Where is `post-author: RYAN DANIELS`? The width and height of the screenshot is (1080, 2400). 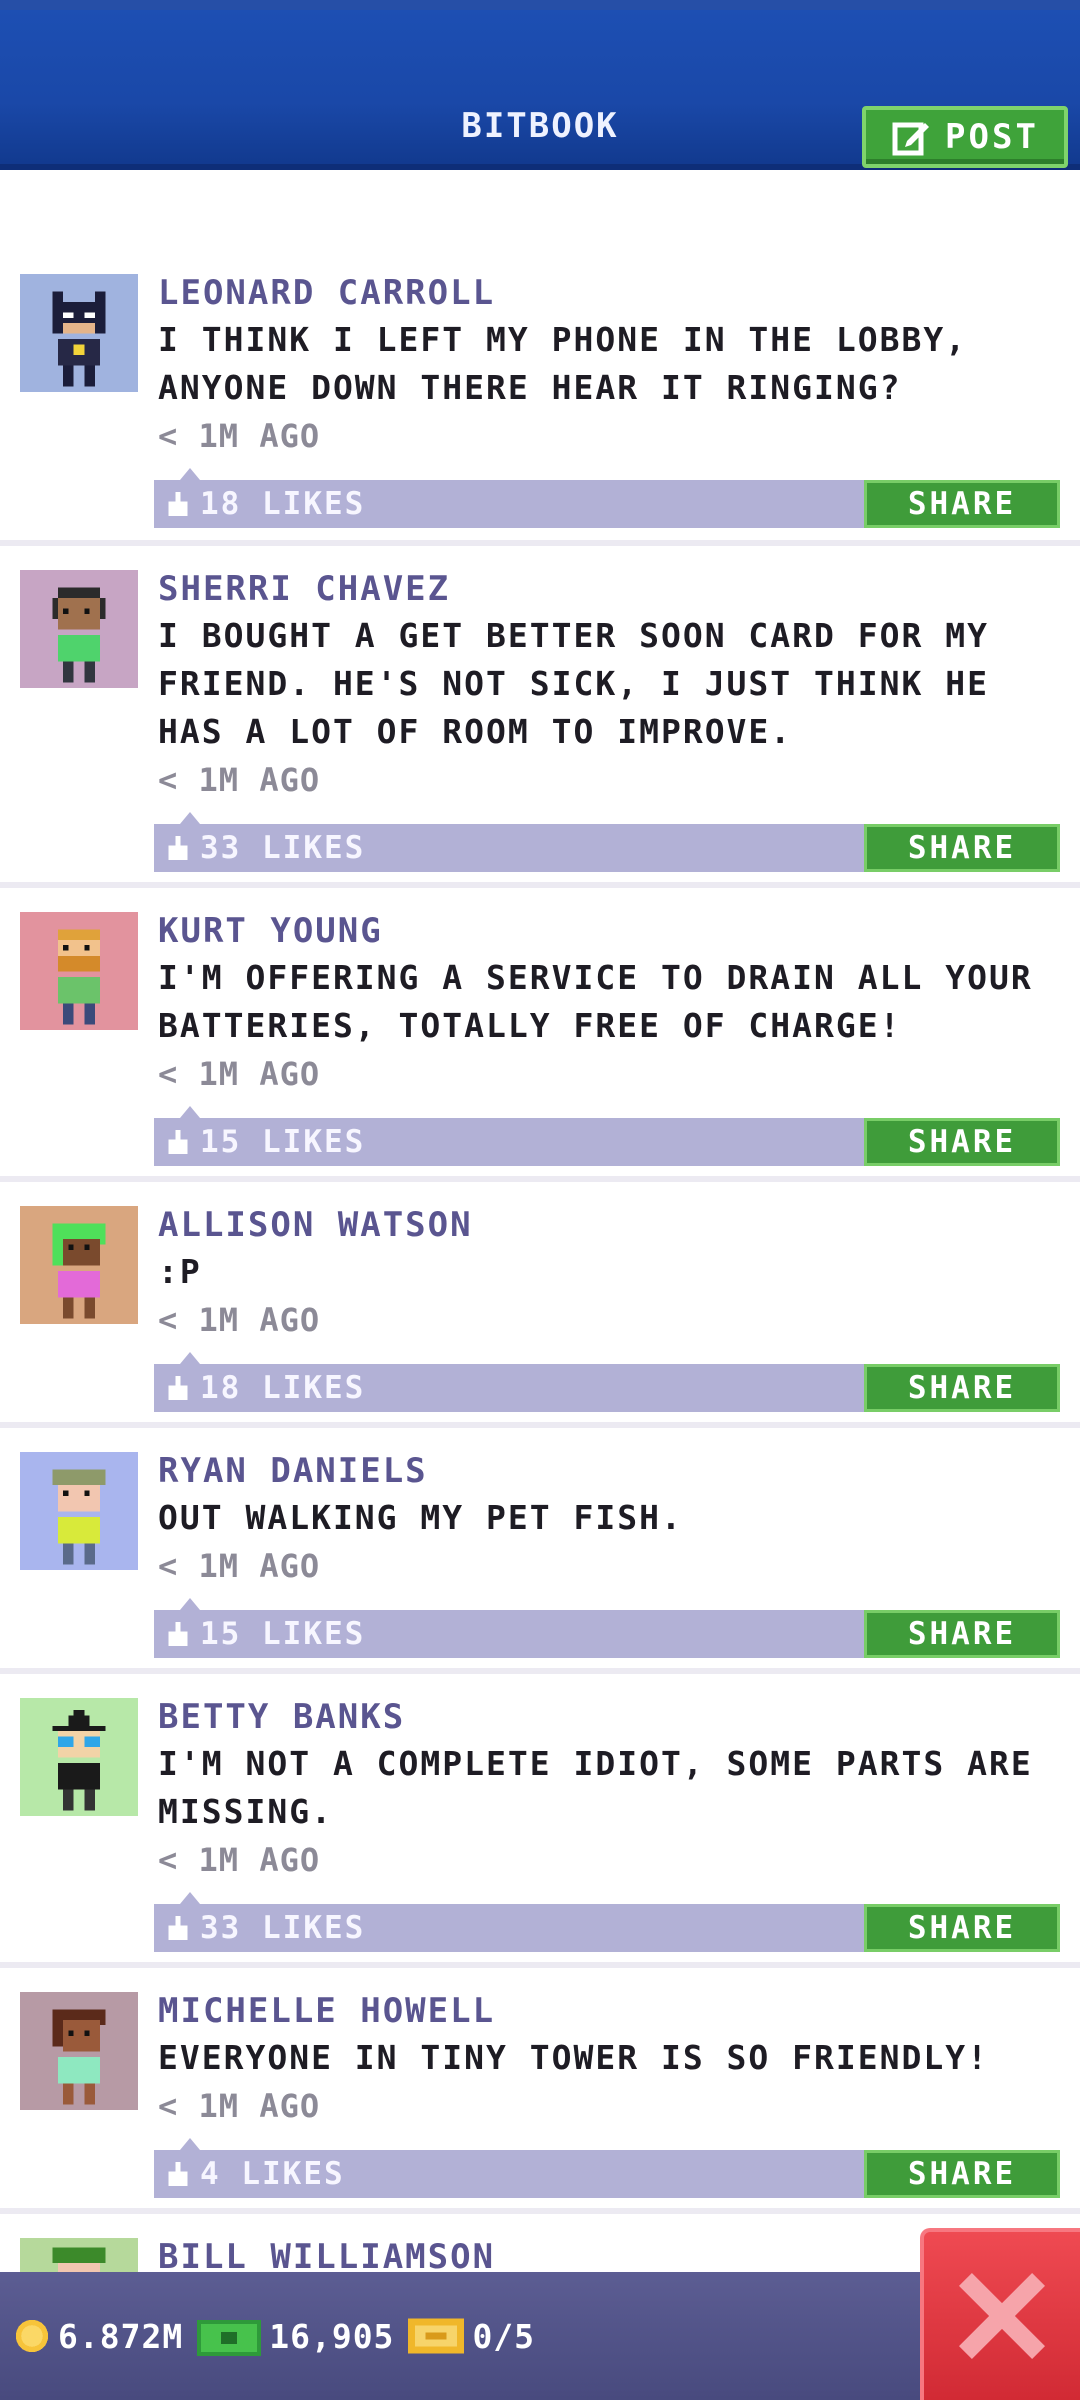 post-author: RYAN DANIELS is located at coordinates (609, 1471).